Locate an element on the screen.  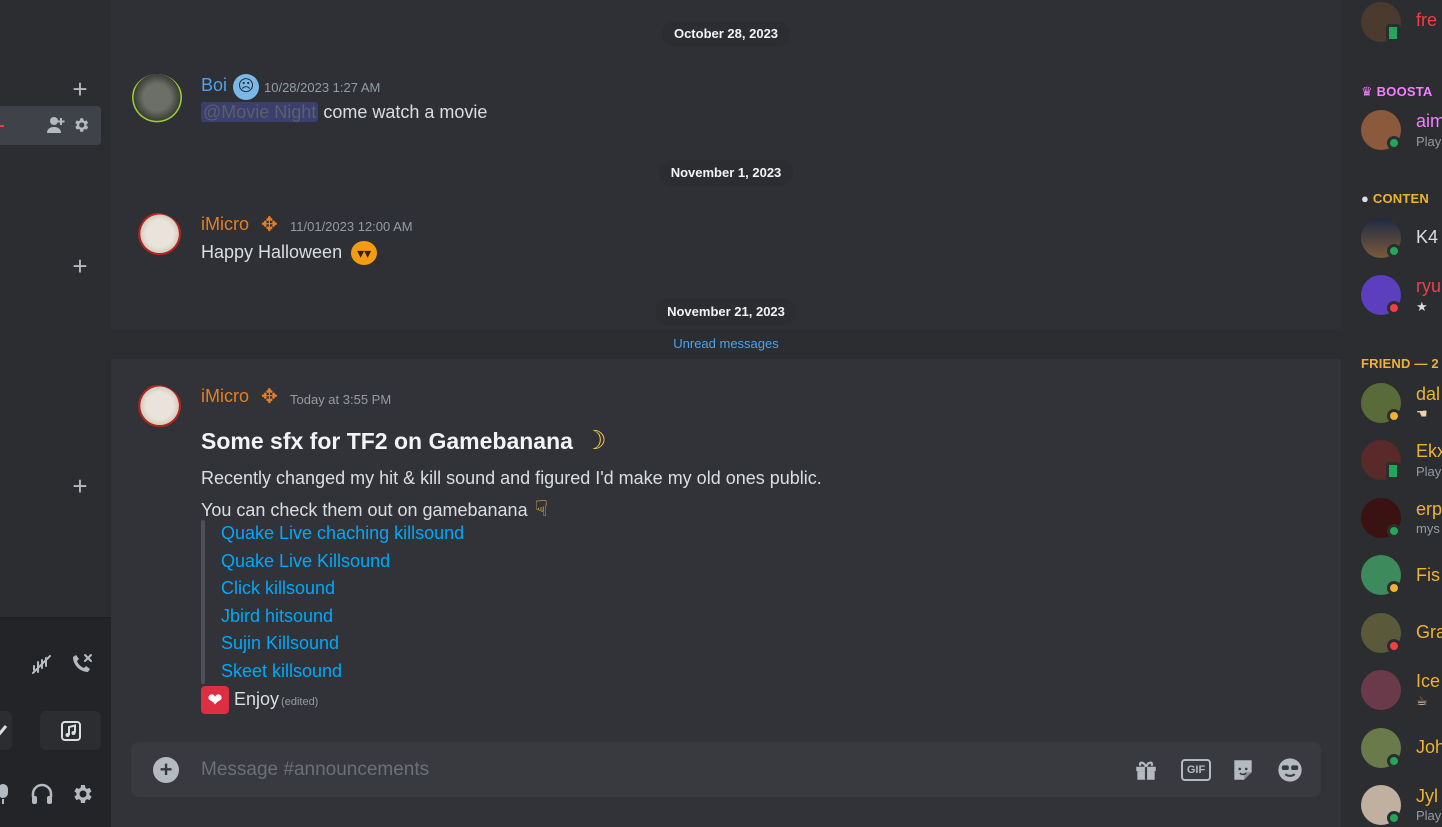
channel-settings-gear-icon is located at coordinates (81, 125).